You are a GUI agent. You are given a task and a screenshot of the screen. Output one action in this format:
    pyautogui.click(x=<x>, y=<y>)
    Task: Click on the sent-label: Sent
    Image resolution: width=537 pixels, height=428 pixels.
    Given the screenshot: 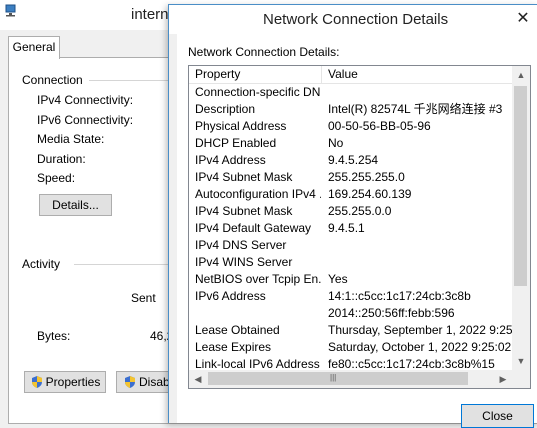 What is the action you would take?
    pyautogui.click(x=143, y=298)
    